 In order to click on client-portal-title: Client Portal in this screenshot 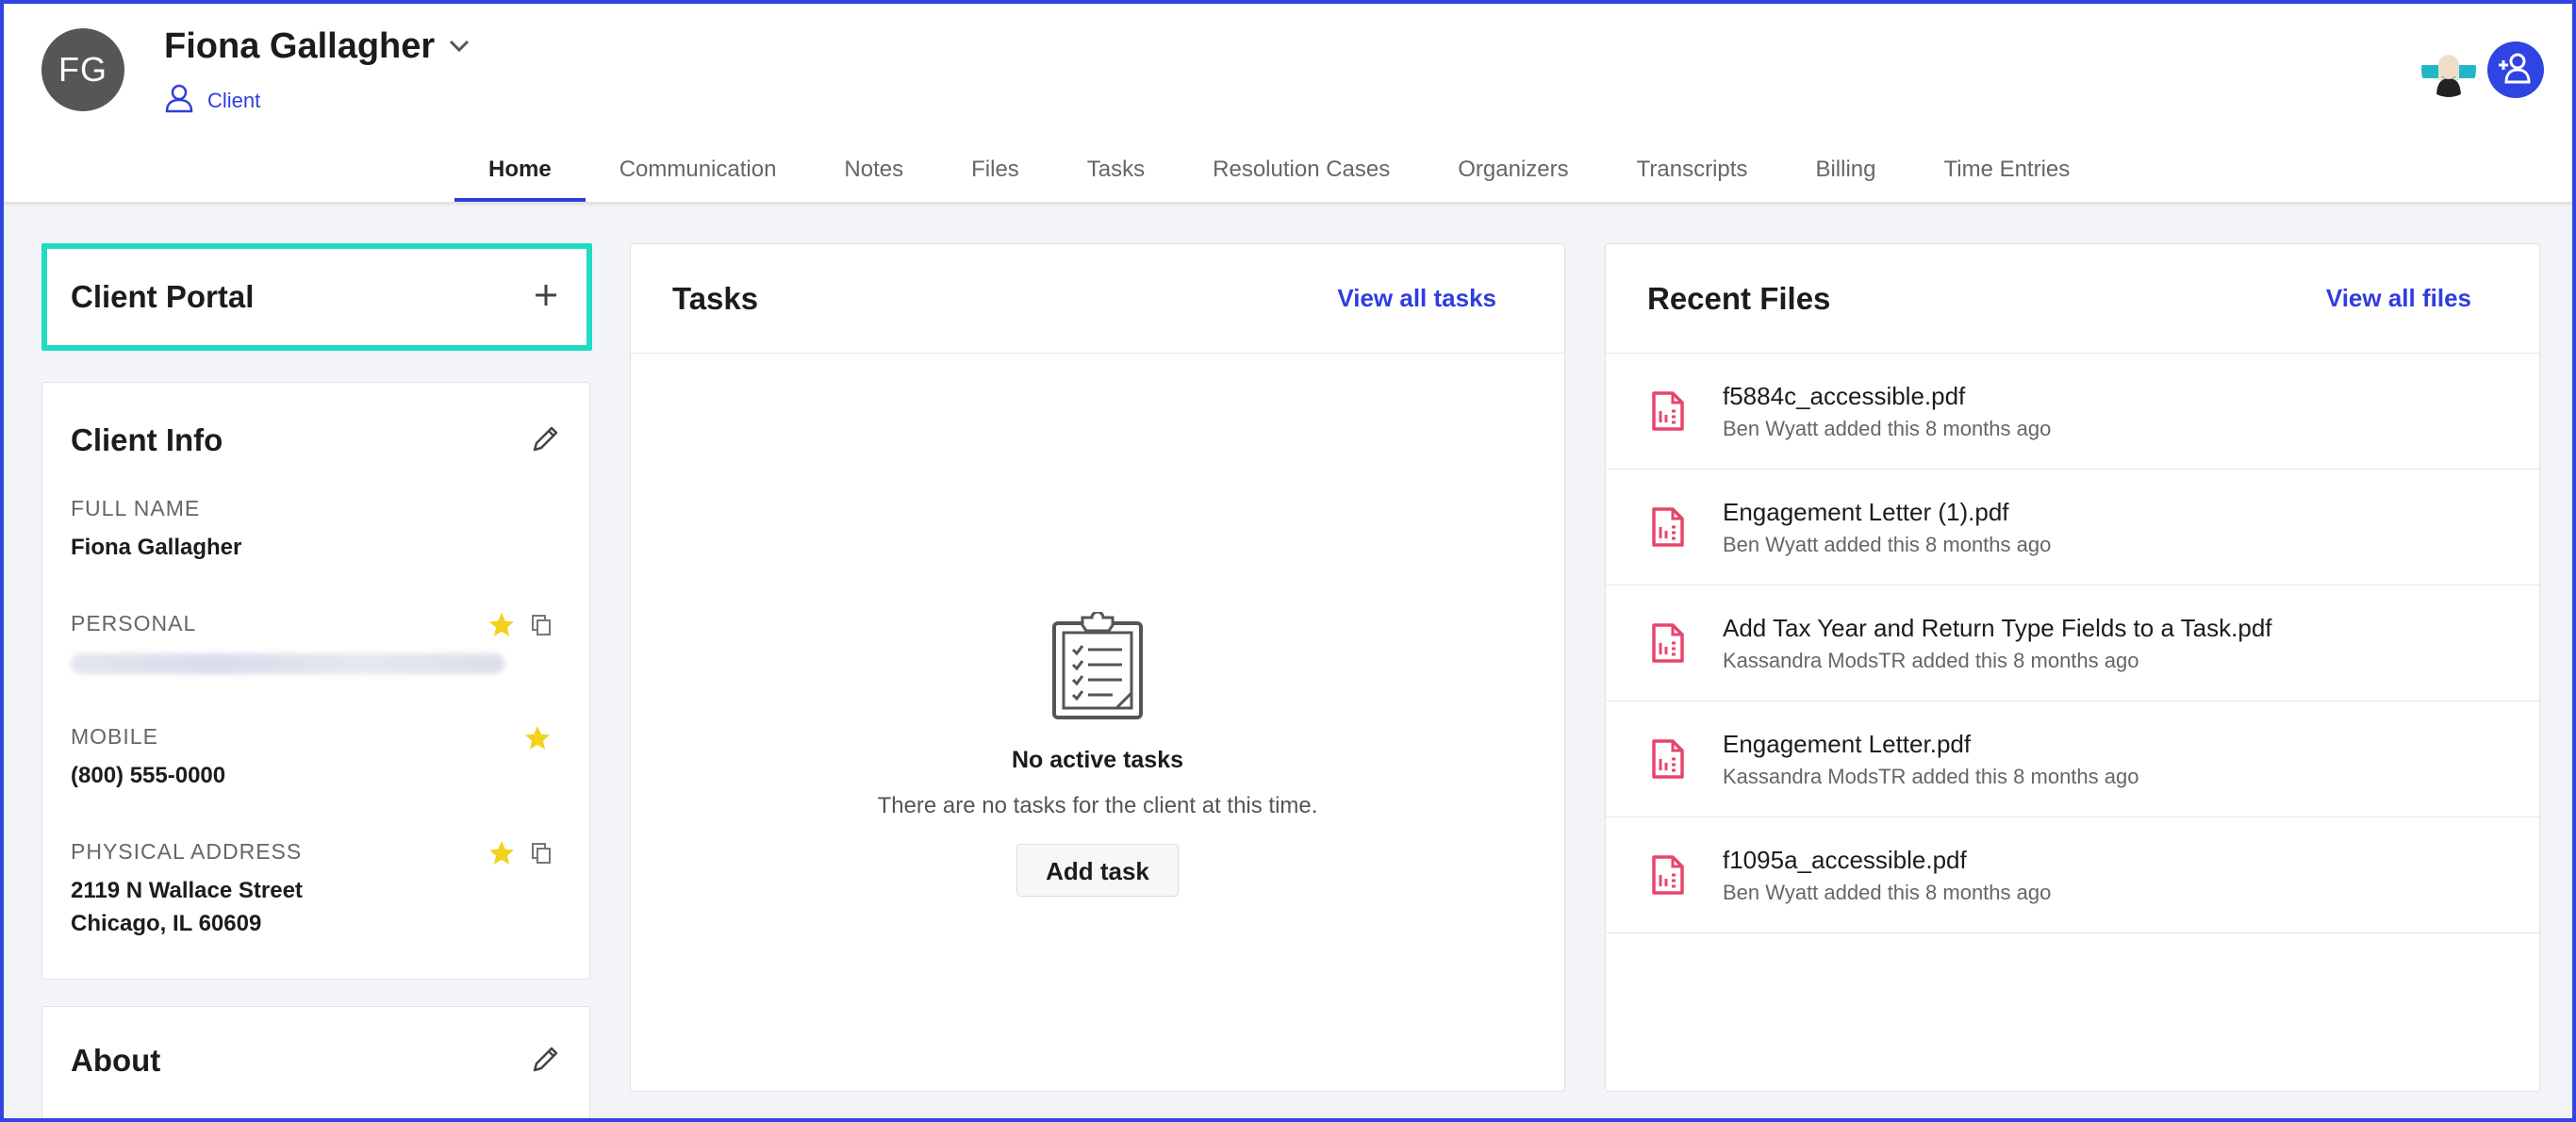, I will do `click(163, 296)`.